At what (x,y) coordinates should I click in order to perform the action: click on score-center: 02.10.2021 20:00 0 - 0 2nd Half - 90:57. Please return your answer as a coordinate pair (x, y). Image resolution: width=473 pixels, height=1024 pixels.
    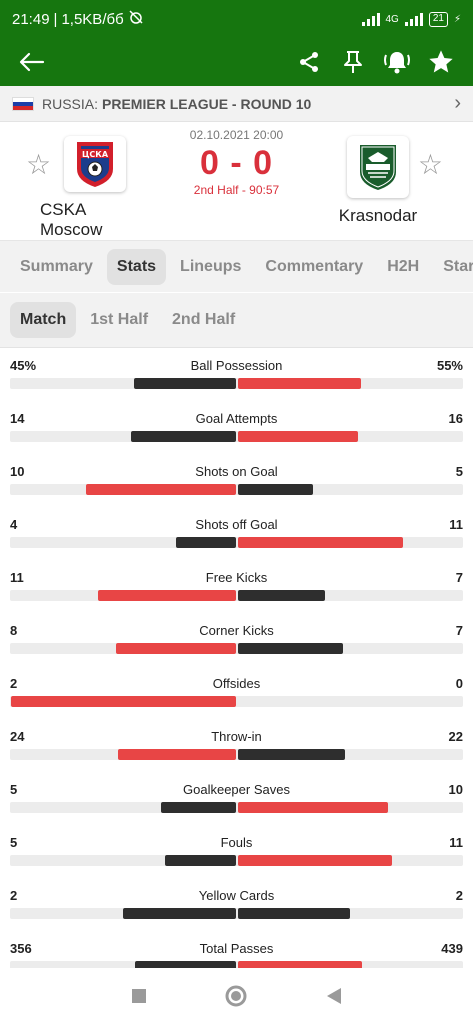
    Looking at the image, I should click on (236, 181).